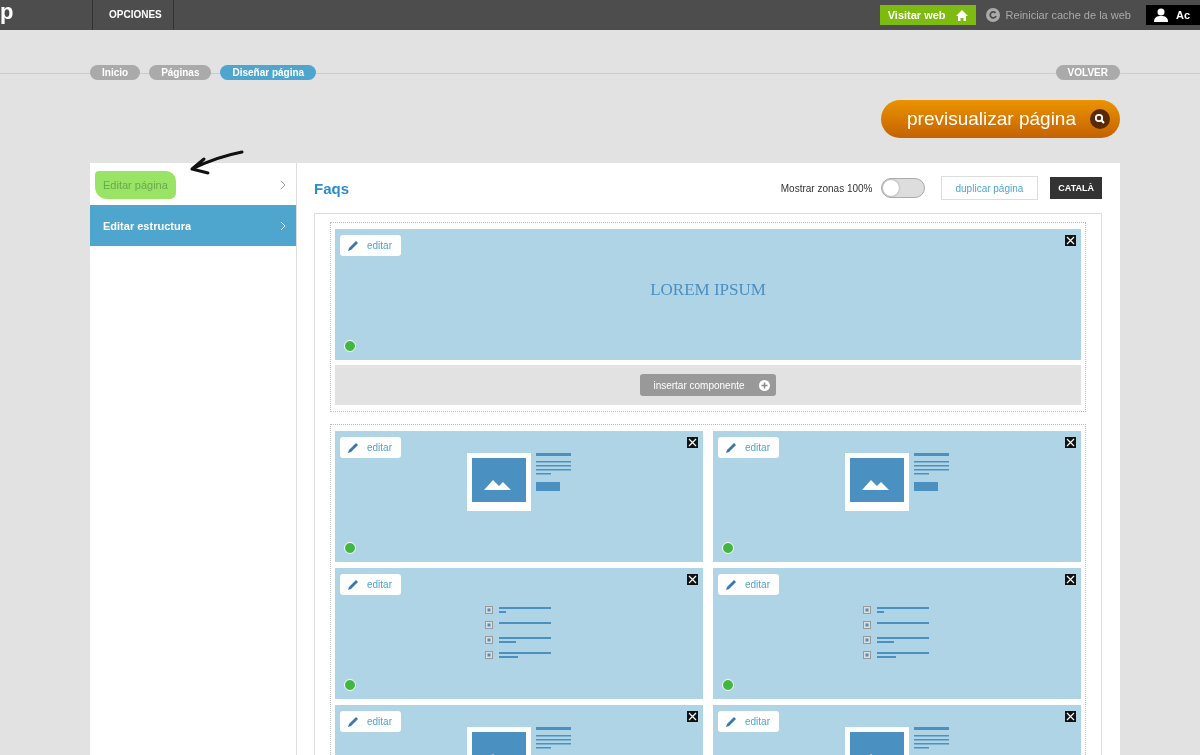 The height and width of the screenshot is (755, 1200). Describe the element at coordinates (992, 15) in the screenshot. I see `refresh-icon` at that location.